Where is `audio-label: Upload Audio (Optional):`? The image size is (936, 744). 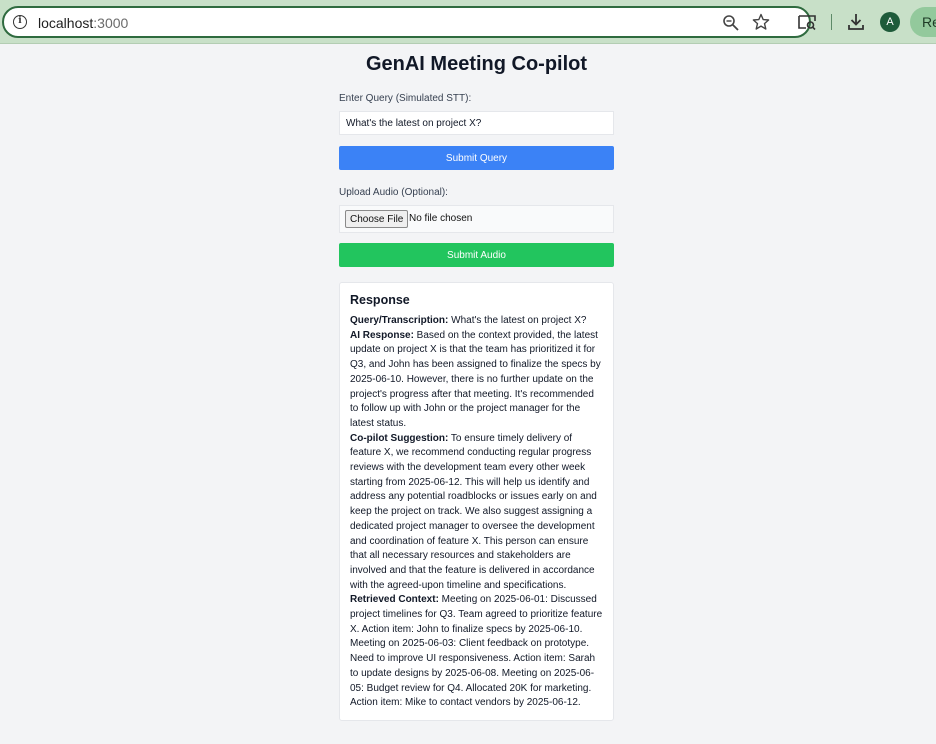
audio-label: Upload Audio (Optional): is located at coordinates (393, 192).